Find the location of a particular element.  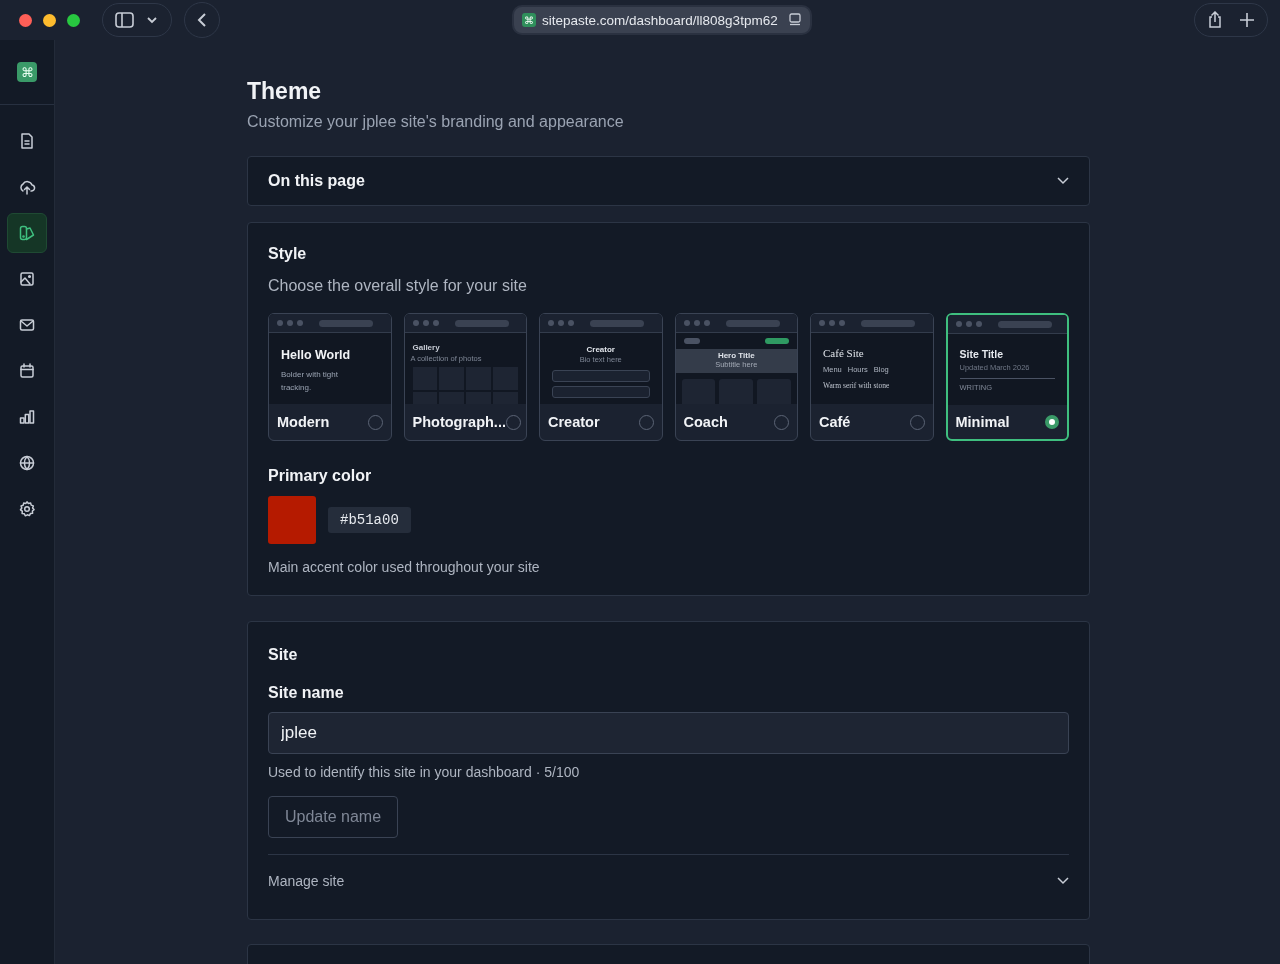

manage-site-dropdown: Manage site is located at coordinates (668, 881).